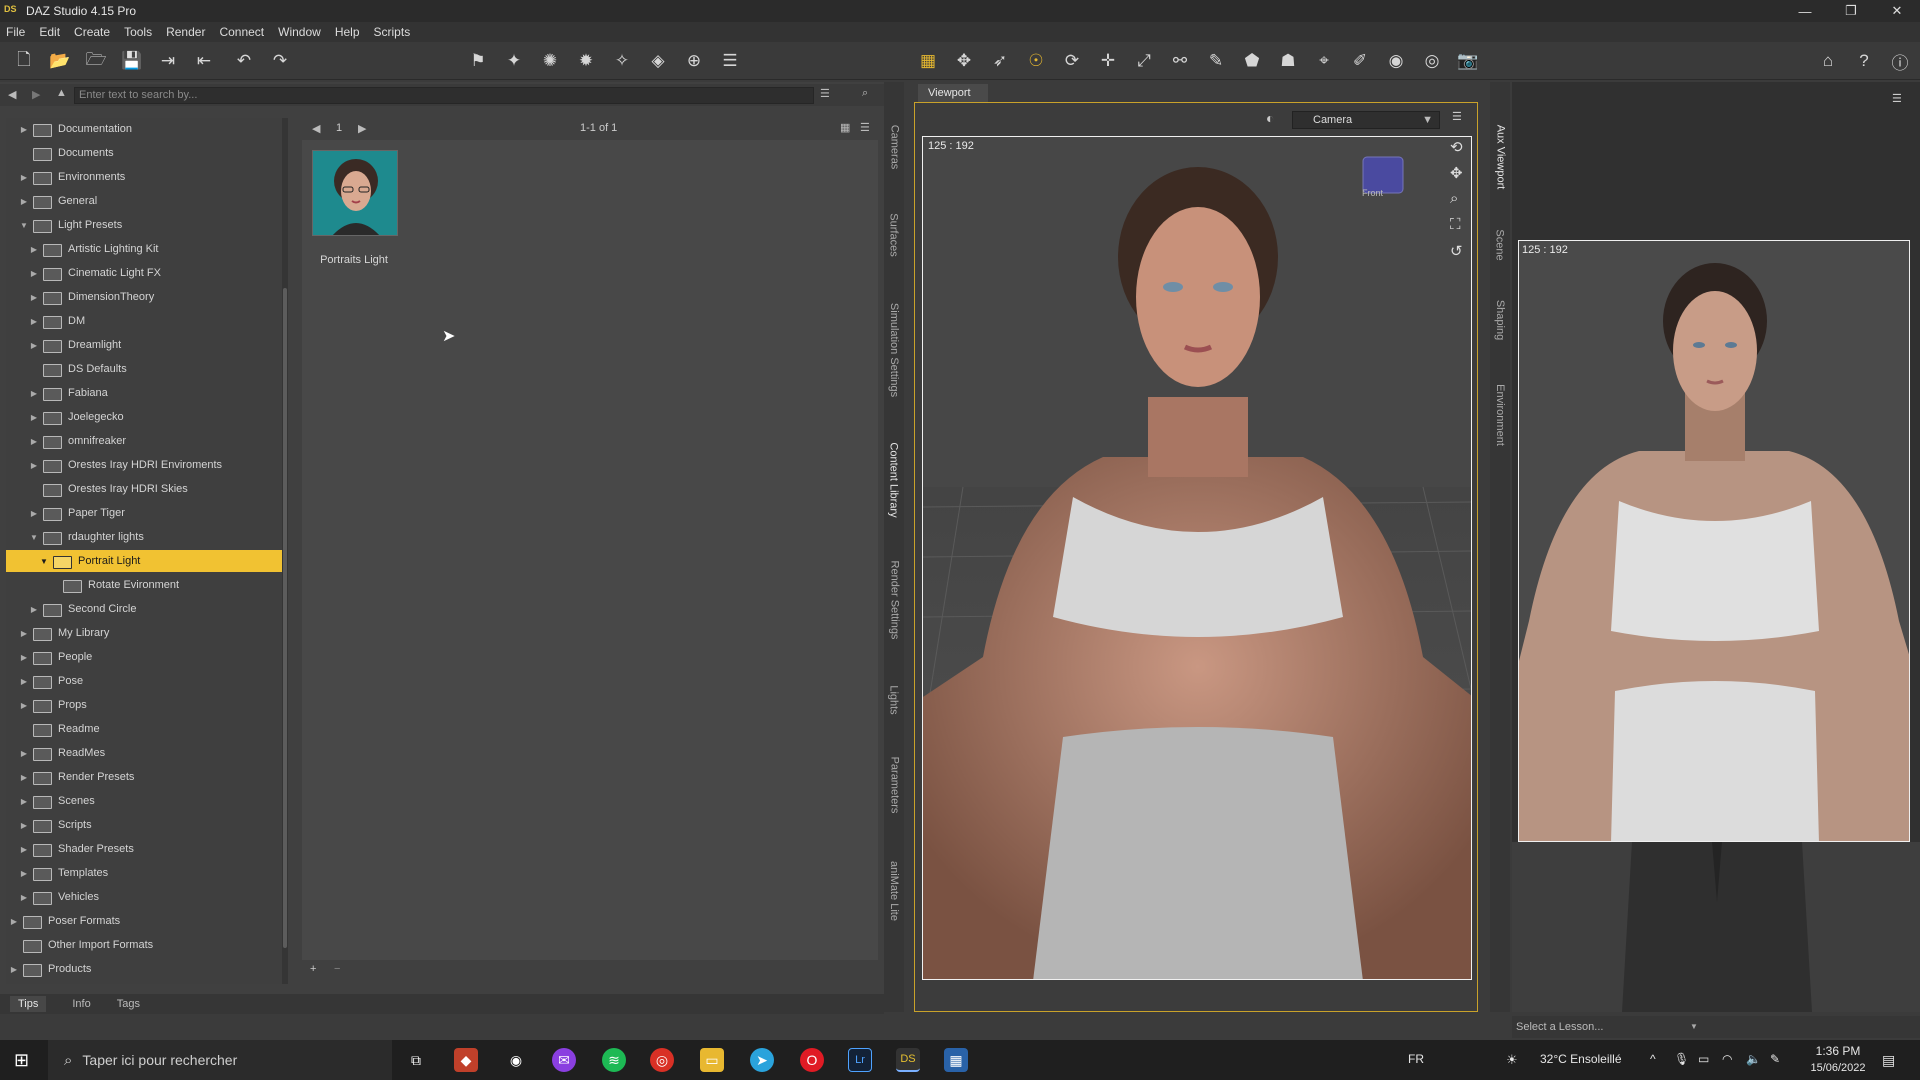 Image resolution: width=1920 pixels, height=1080 pixels. What do you see at coordinates (168, 61) in the screenshot?
I see `import-icon: ⇥` at bounding box center [168, 61].